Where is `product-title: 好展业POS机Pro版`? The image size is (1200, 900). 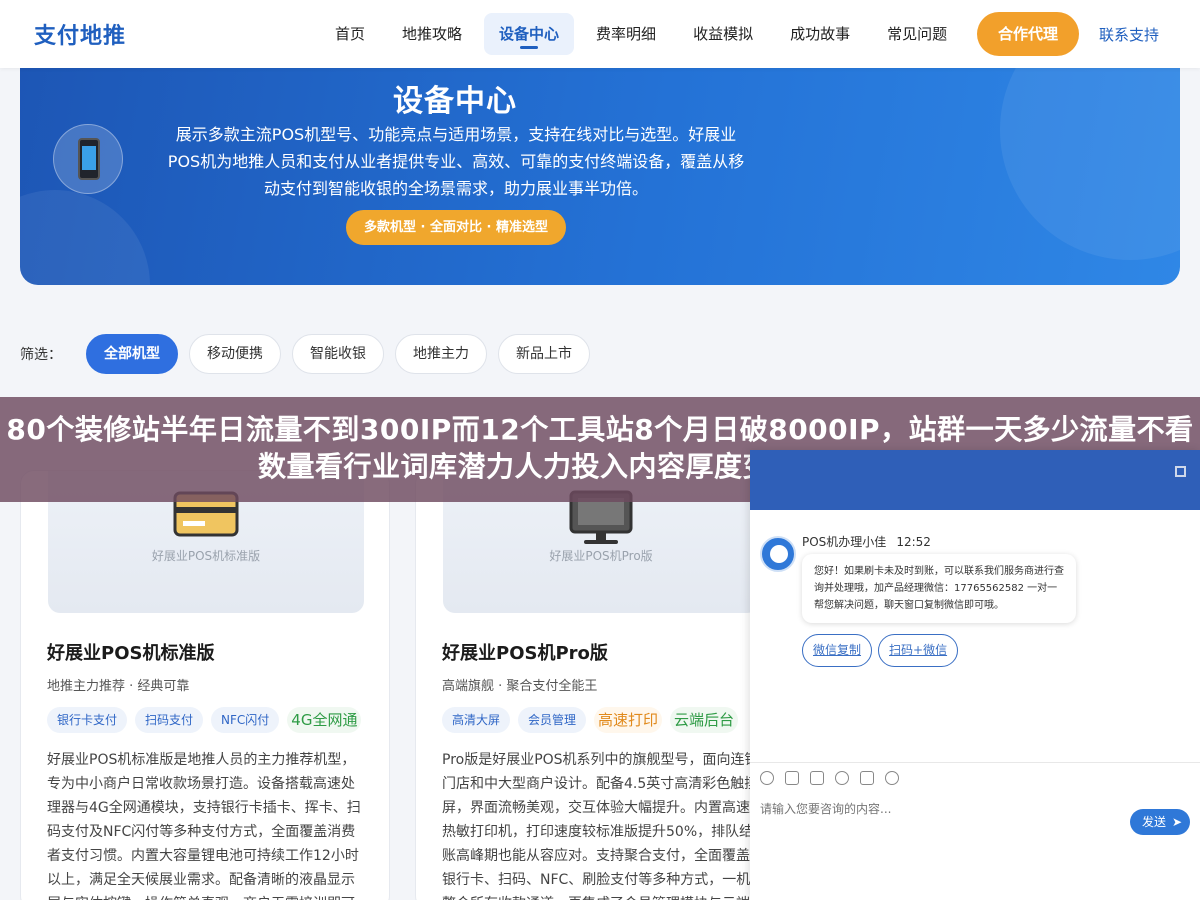 product-title: 好展业POS机Pro版 is located at coordinates (525, 652).